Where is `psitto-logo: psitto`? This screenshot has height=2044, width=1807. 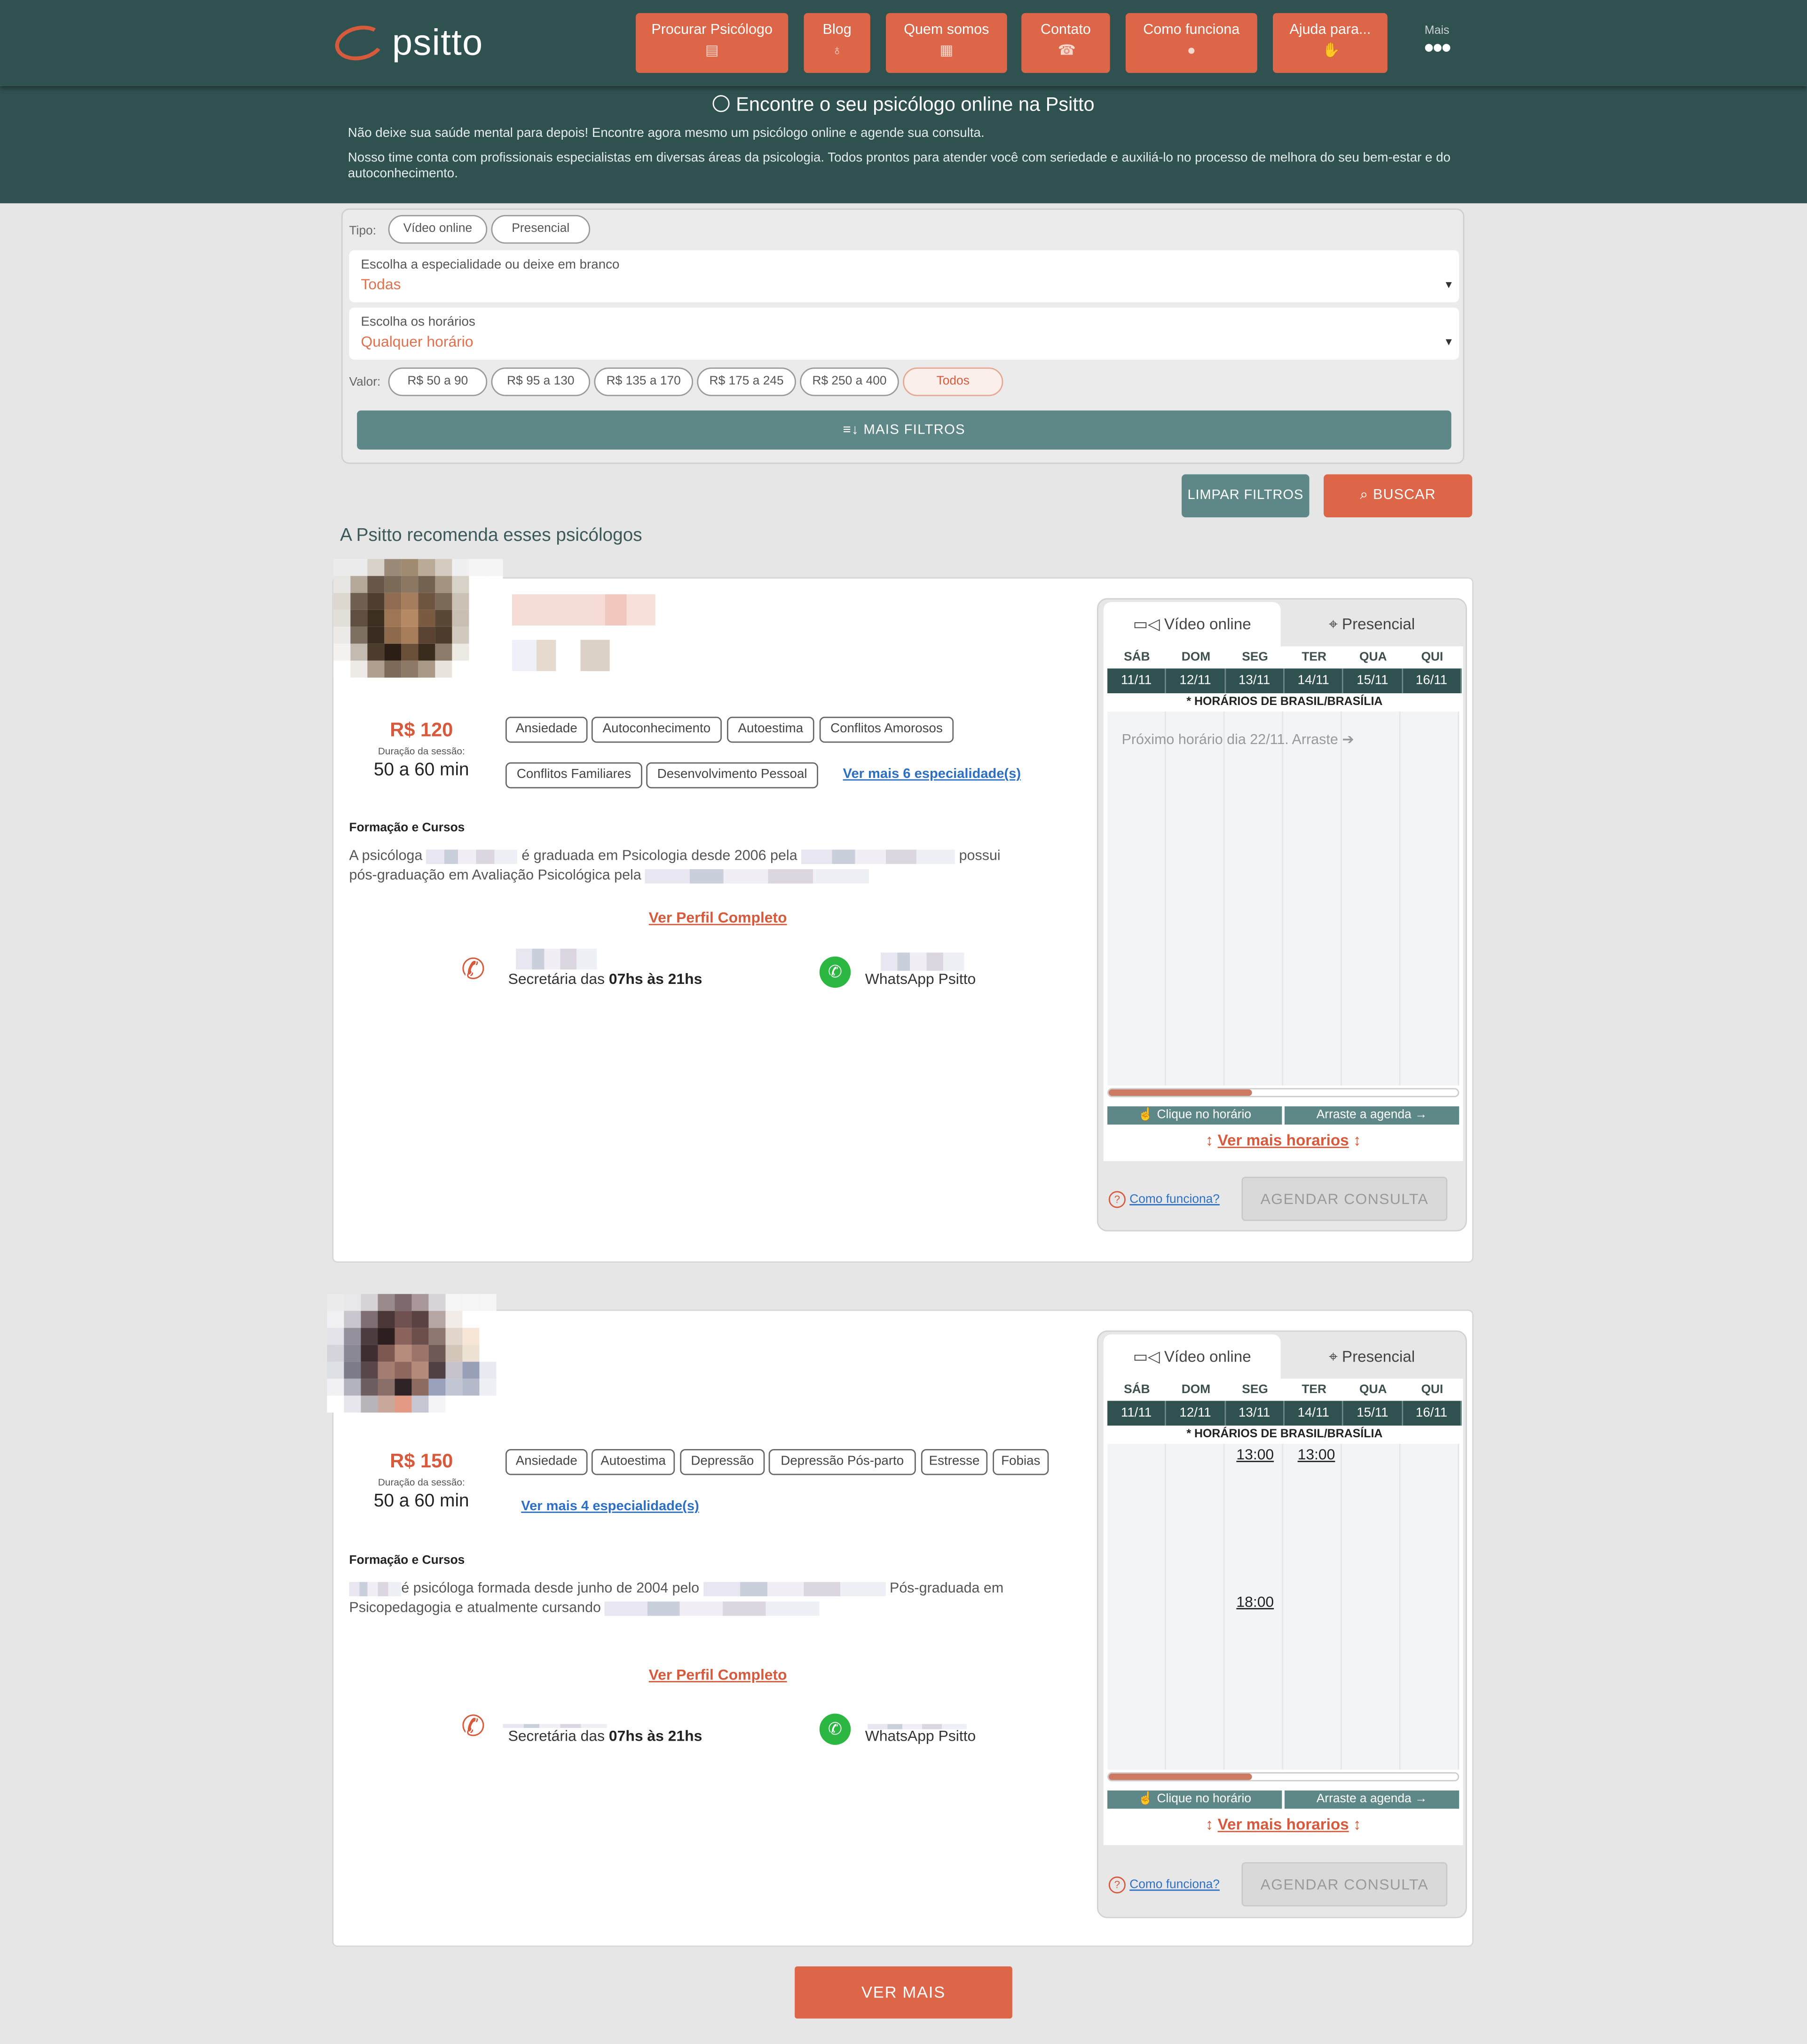
psitto-logo: psitto is located at coordinates (407, 43).